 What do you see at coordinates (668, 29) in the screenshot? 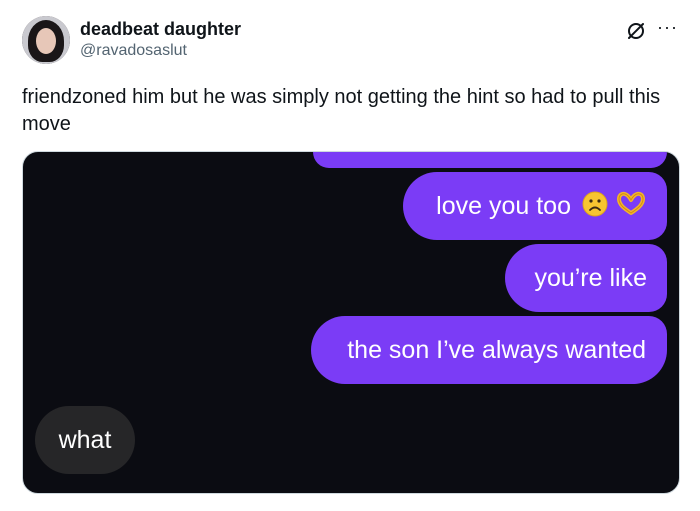
I see `more-options-icon: ···` at bounding box center [668, 29].